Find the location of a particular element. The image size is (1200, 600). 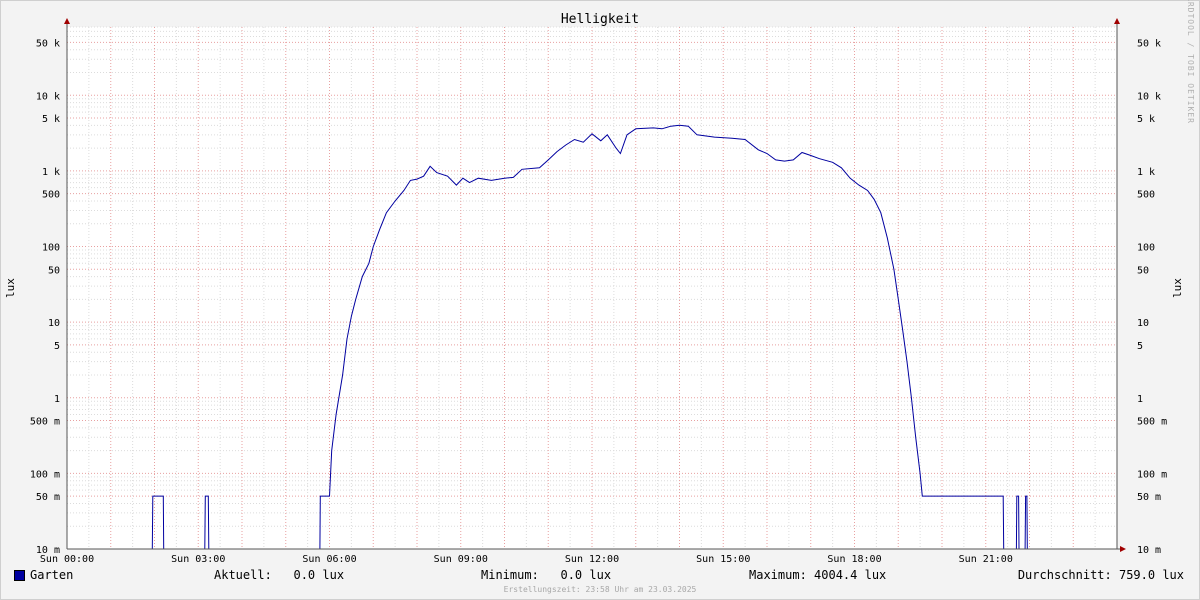

y-tick-label-left: 100 is located at coordinates (51, 248).